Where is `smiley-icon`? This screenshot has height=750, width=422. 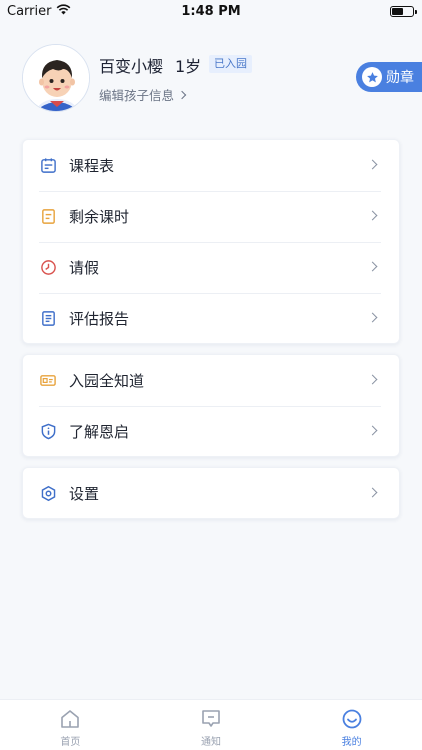
smiley-icon is located at coordinates (352, 719).